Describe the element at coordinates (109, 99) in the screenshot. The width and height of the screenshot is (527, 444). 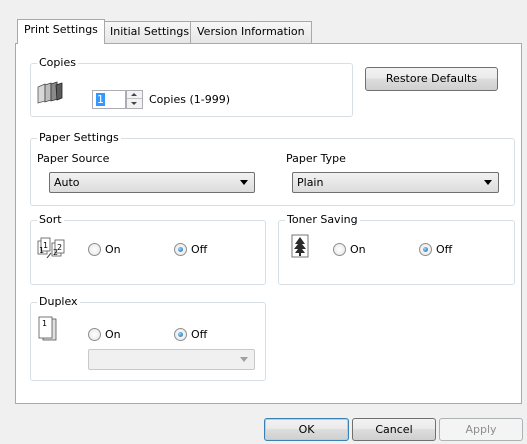
I see `copies-input: 1` at that location.